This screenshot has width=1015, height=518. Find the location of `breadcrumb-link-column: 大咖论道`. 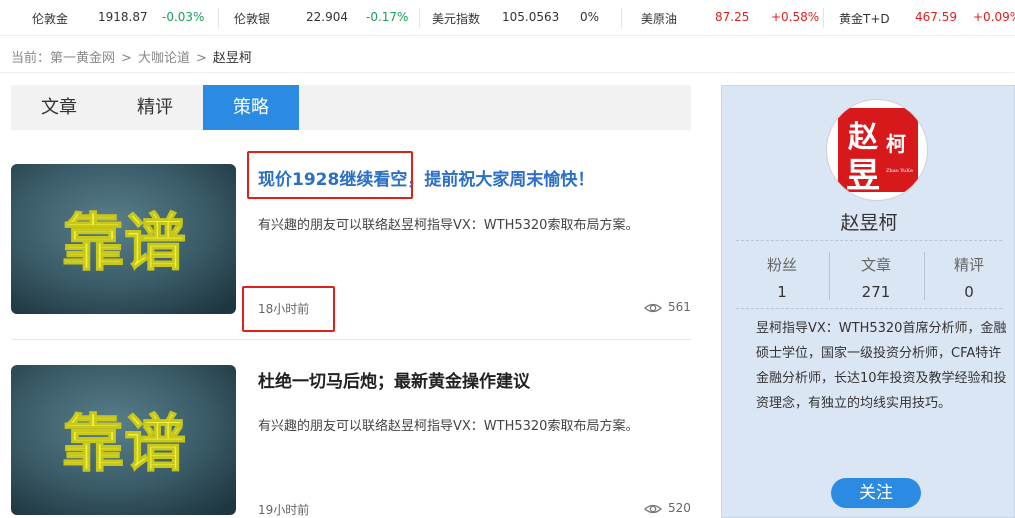

breadcrumb-link-column: 大咖论道 is located at coordinates (164, 58).